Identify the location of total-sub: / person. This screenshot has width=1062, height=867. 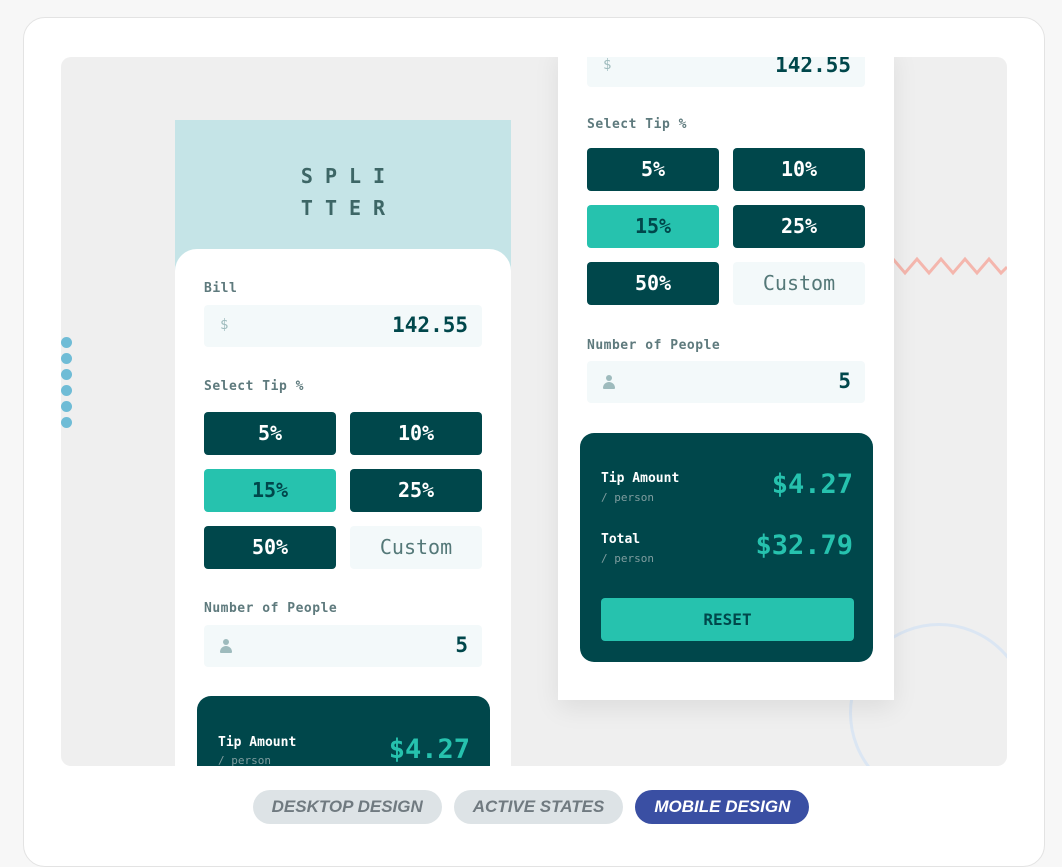
(627, 558).